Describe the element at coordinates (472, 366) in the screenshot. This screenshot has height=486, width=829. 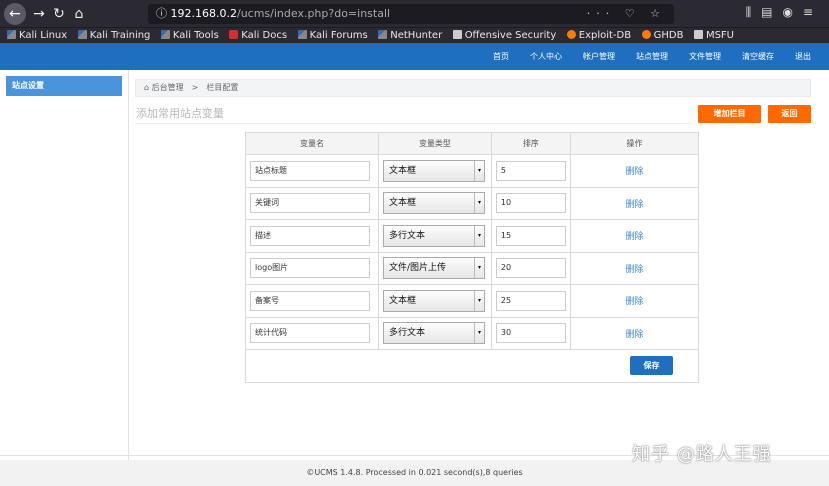
I see `save-row: 保存` at that location.